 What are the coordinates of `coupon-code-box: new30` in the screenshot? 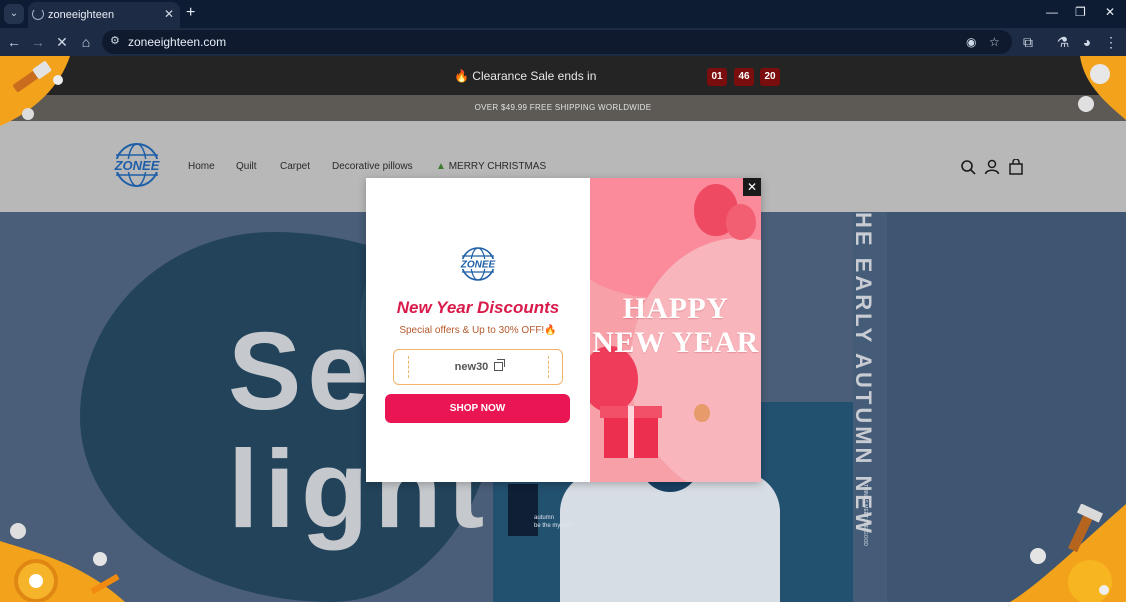 It's located at (478, 367).